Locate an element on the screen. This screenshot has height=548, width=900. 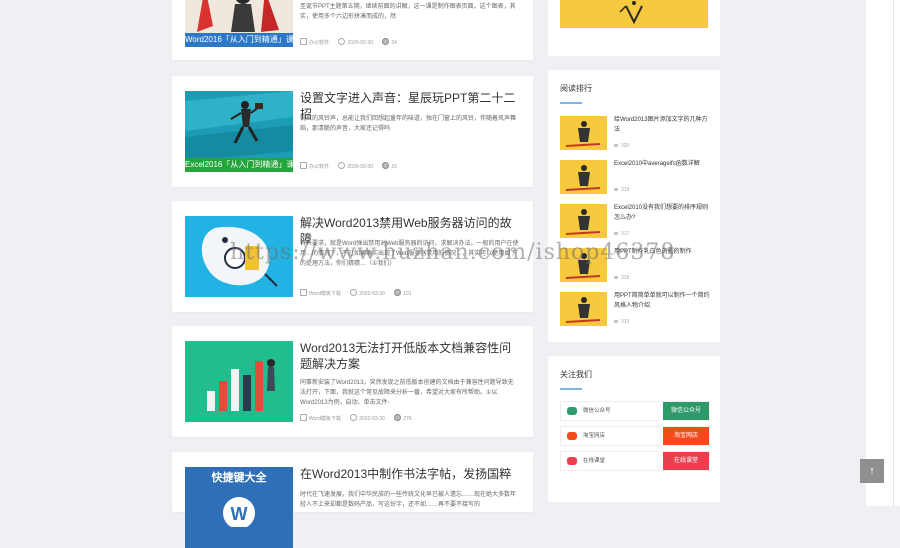
graduation-cap-icon is located at coordinates (572, 461).